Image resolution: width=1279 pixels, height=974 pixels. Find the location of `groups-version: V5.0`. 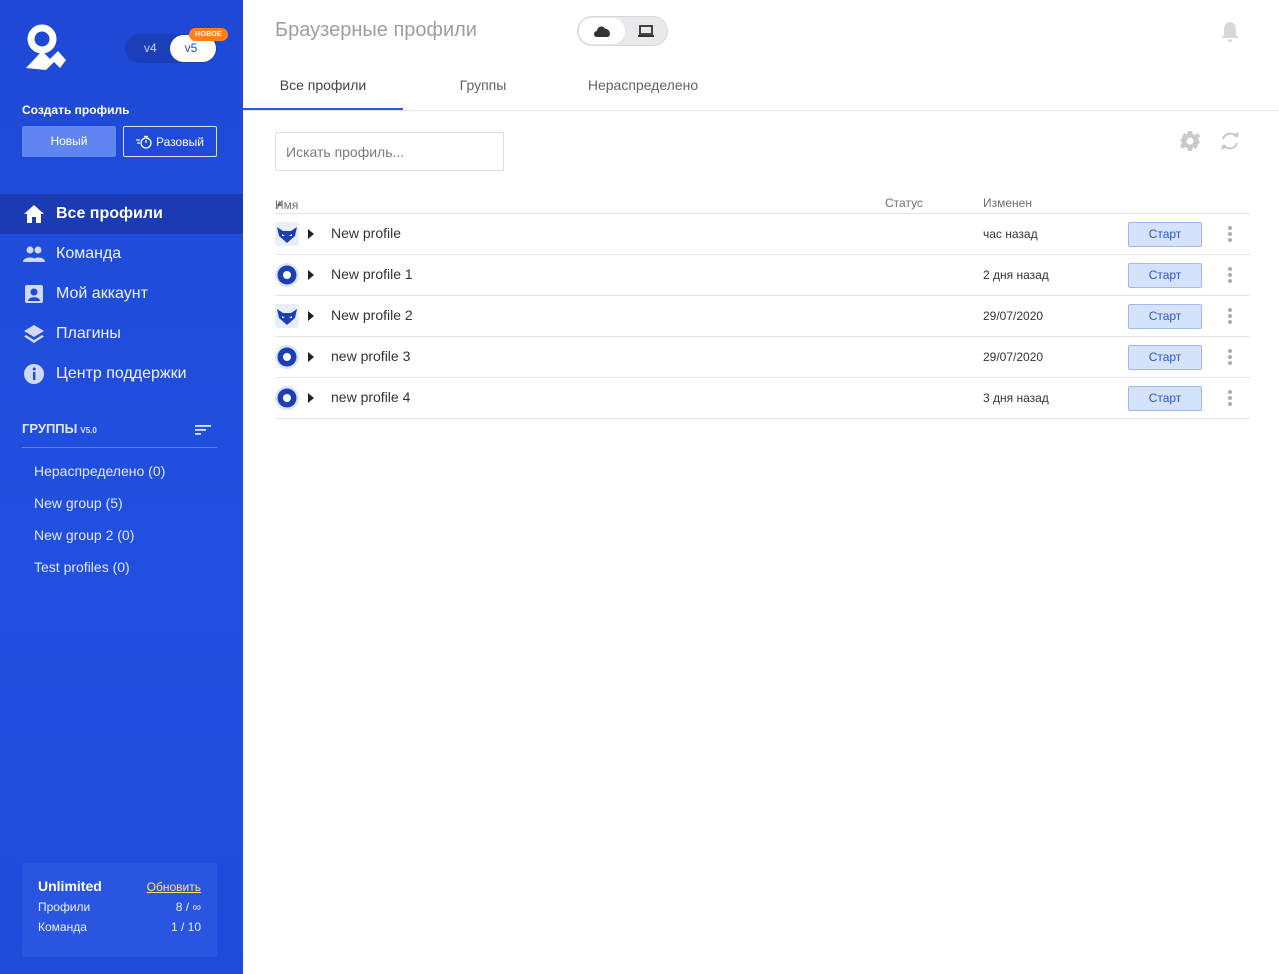

groups-version: V5.0 is located at coordinates (88, 430).